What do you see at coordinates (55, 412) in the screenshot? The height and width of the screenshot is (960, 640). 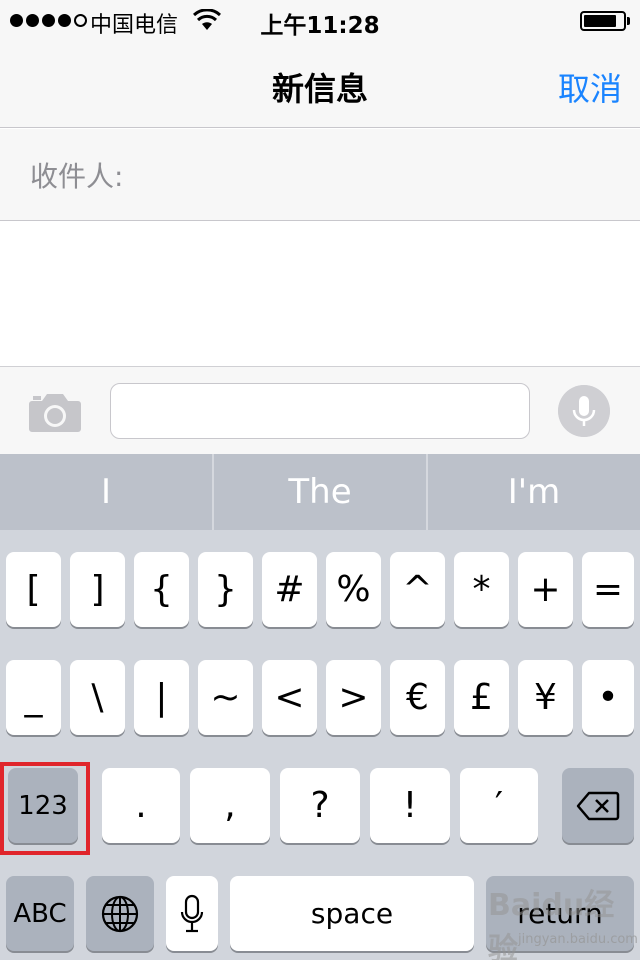 I see `camera-icon` at bounding box center [55, 412].